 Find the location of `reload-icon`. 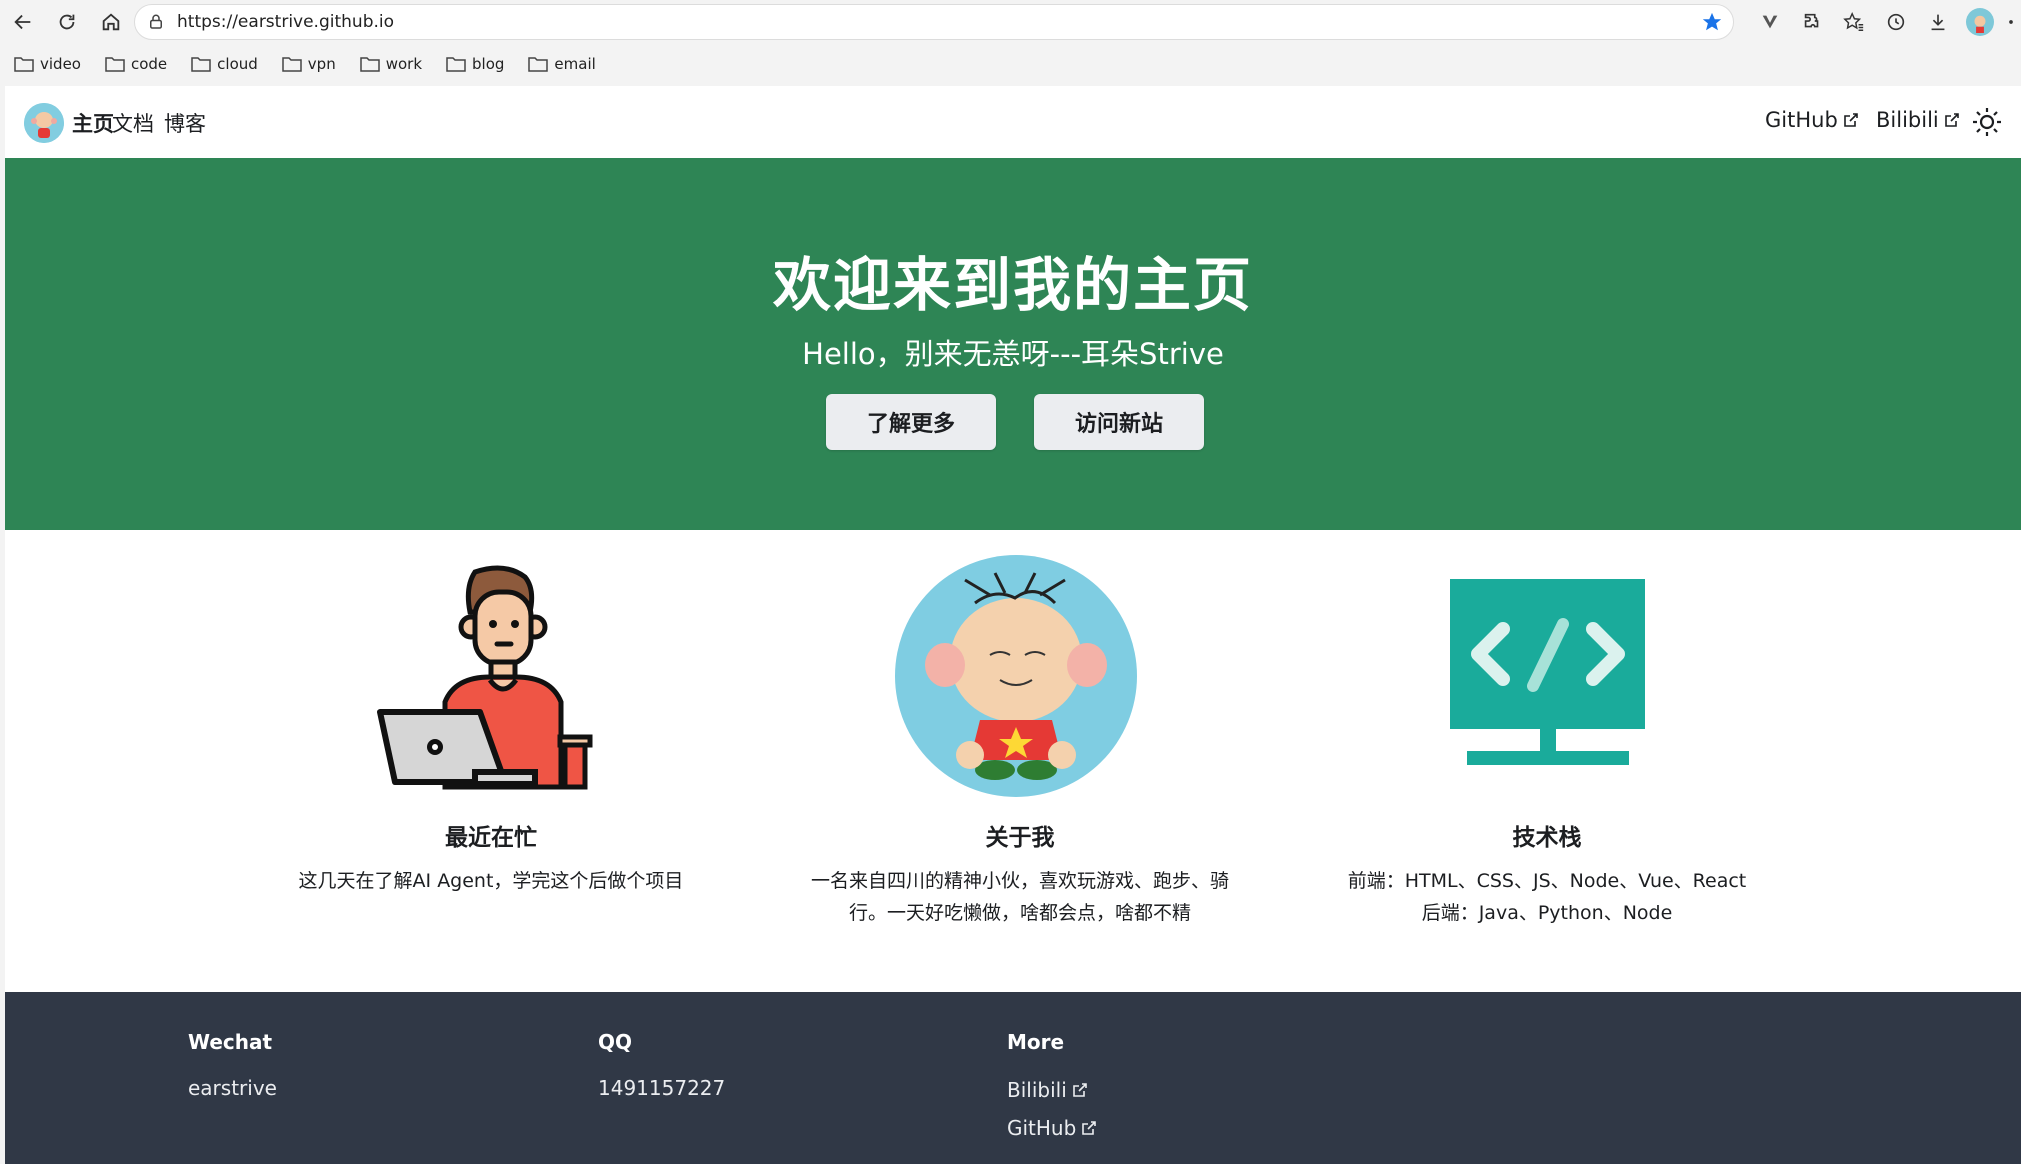

reload-icon is located at coordinates (67, 22).